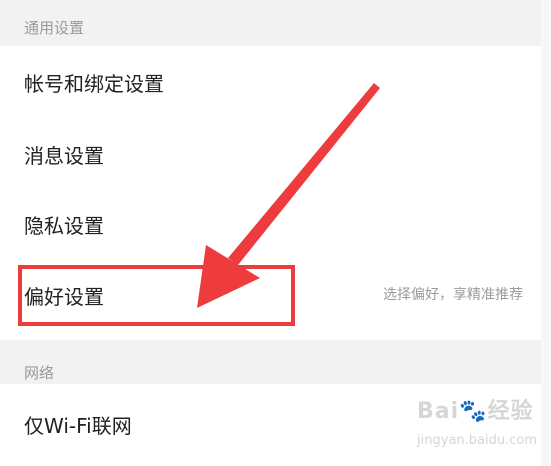 The width and height of the screenshot is (551, 466). I want to click on section-header-network: 网络, so click(270, 362).